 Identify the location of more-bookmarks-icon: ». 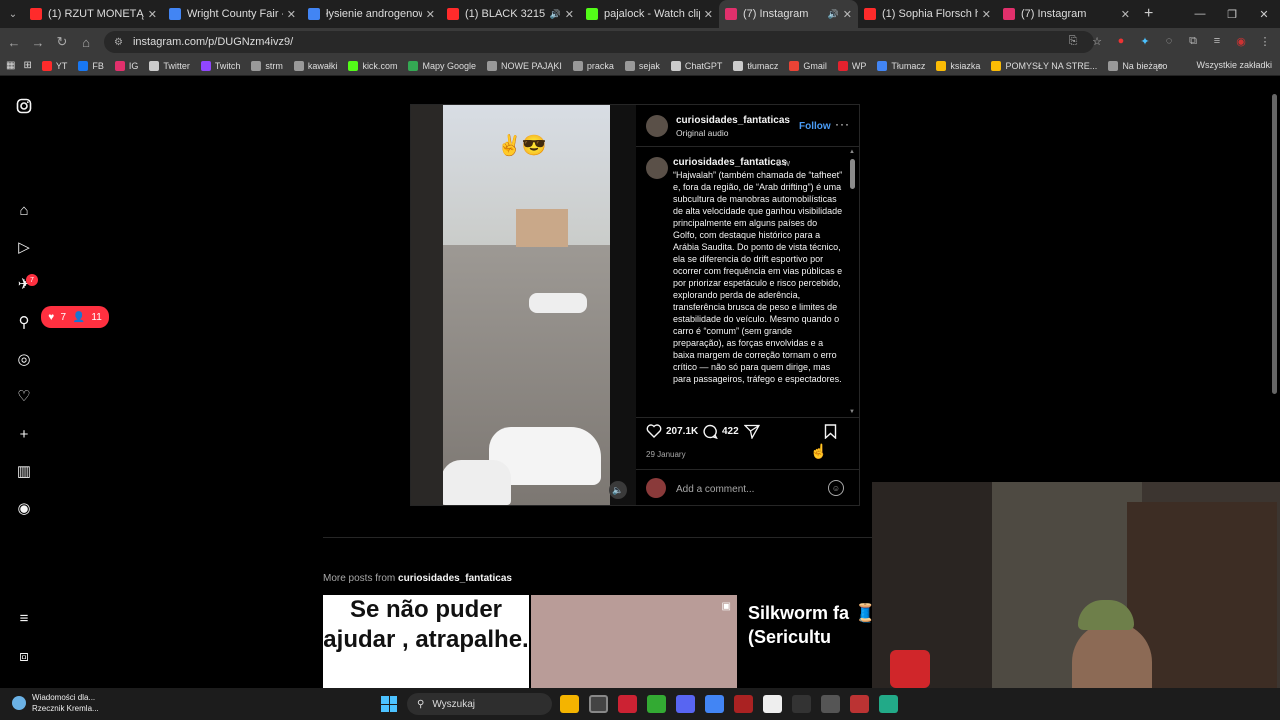
(1160, 65).